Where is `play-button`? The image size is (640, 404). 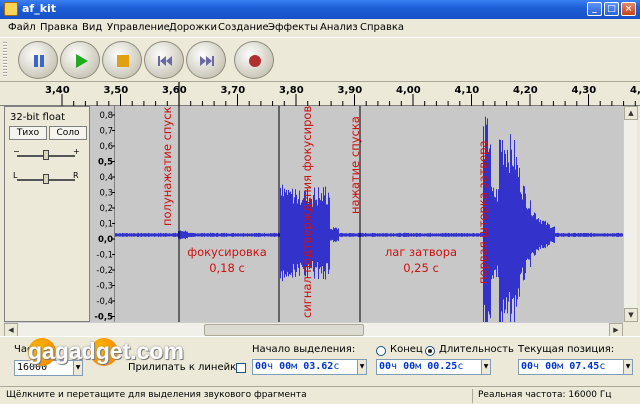
play-button is located at coordinates (80, 60).